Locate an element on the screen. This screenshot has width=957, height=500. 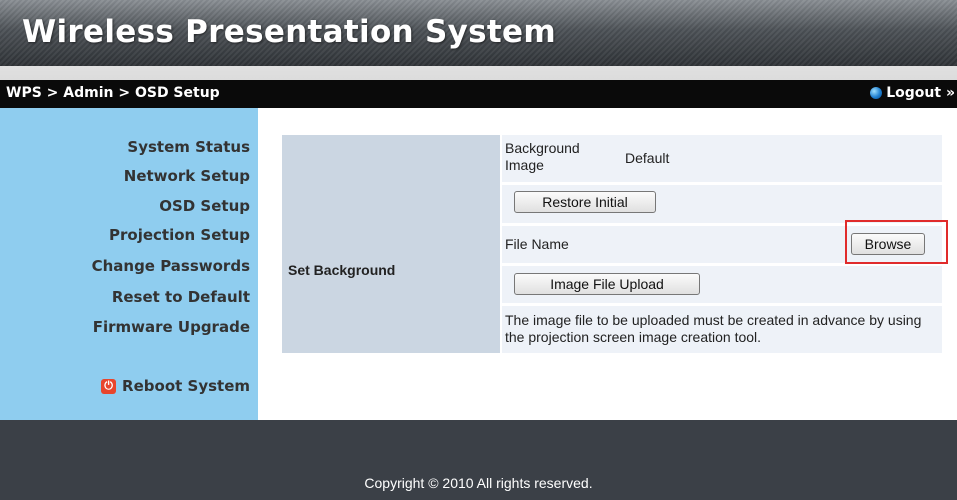
navbar: WPS > Admin > OSD Setup Logout » is located at coordinates (478, 94).